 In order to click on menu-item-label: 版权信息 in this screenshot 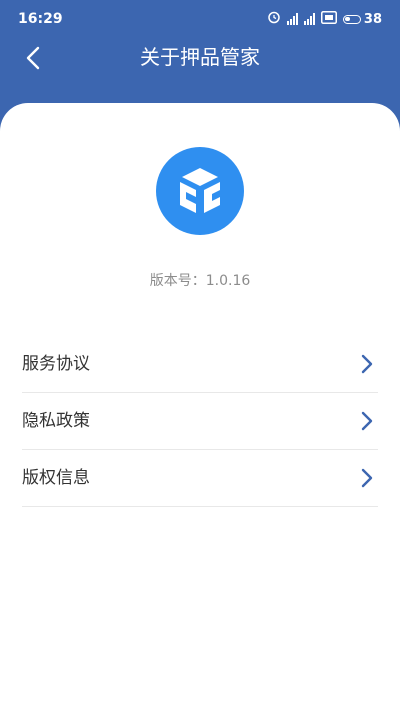, I will do `click(56, 478)`.